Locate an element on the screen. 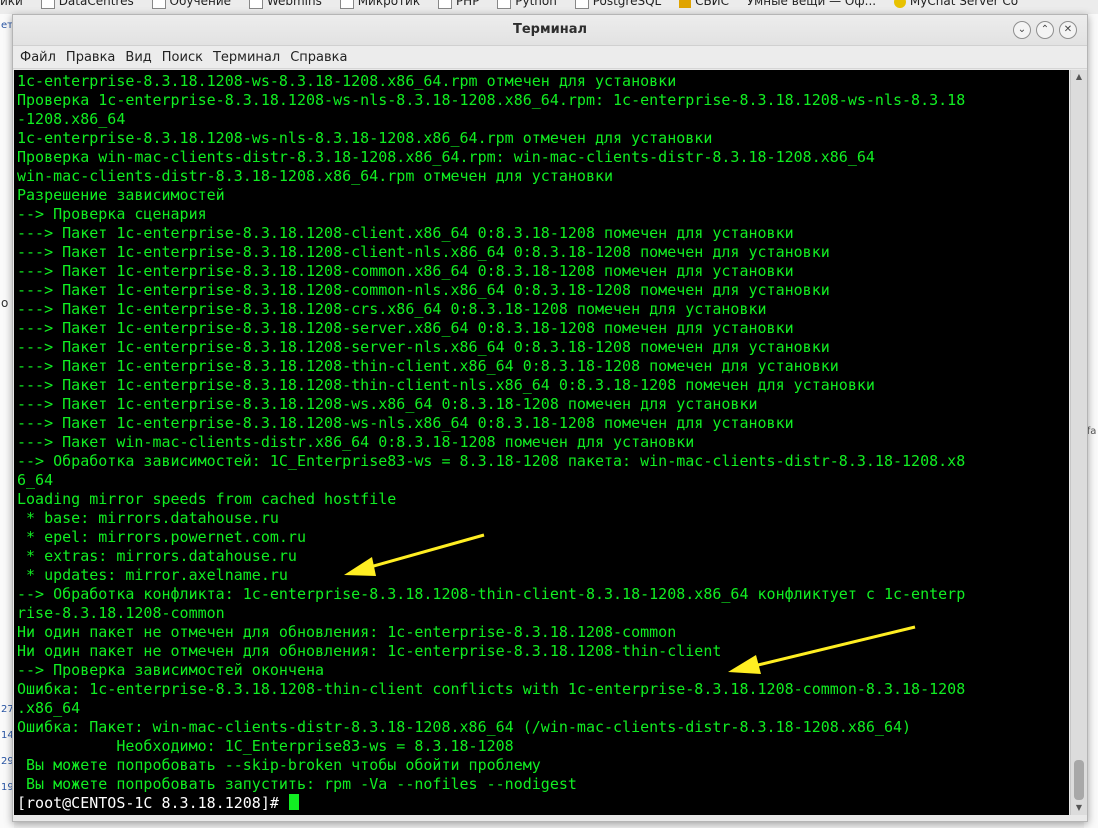 The width and height of the screenshot is (1098, 828). bookmark-label: ики is located at coordinates (11, 4).